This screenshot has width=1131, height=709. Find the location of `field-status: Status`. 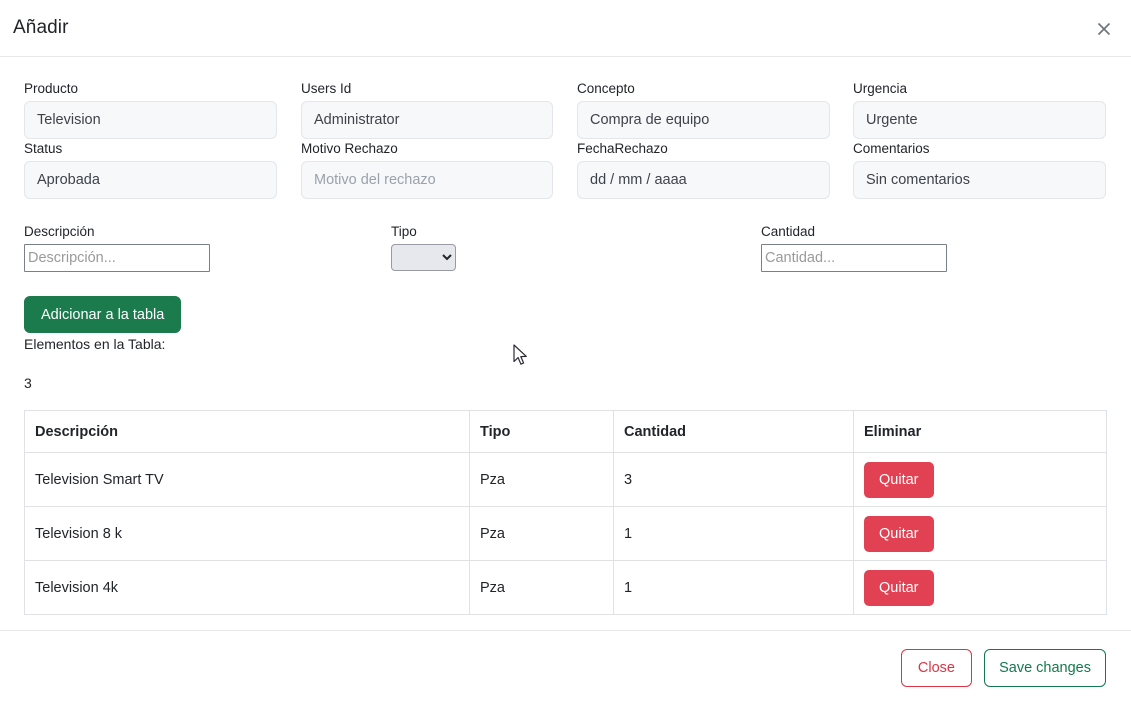

field-status: Status is located at coordinates (150, 169).